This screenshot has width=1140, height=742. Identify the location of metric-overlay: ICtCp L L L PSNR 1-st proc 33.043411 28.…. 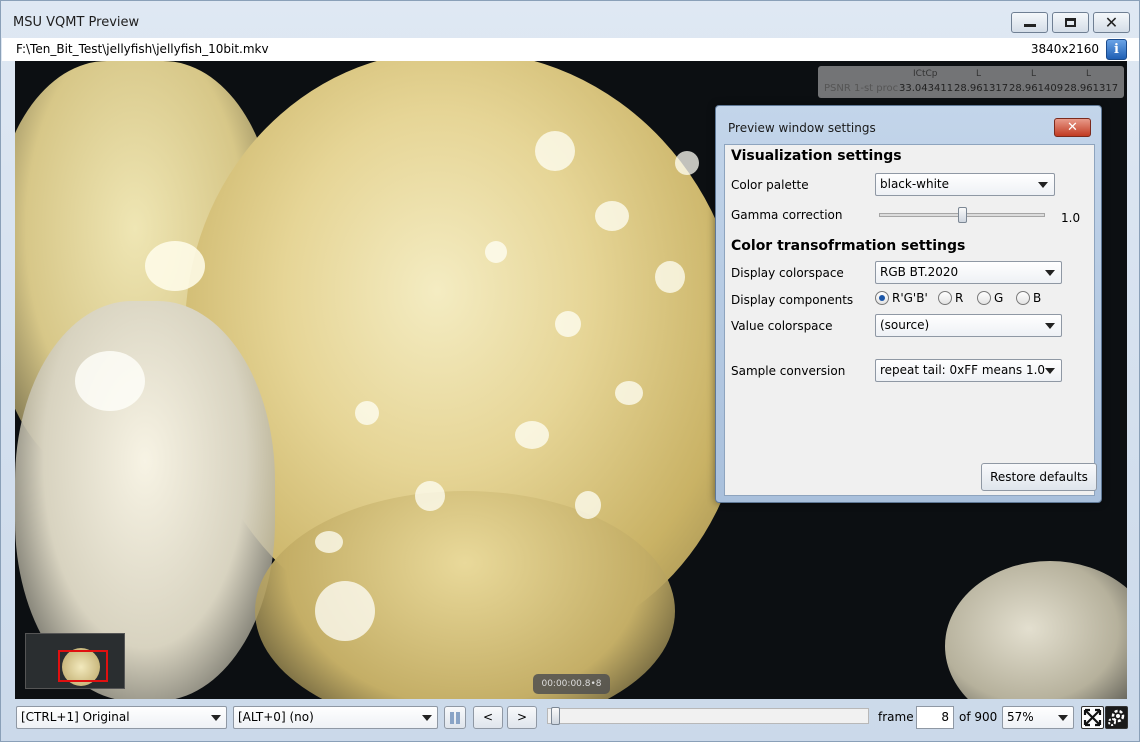
(971, 82).